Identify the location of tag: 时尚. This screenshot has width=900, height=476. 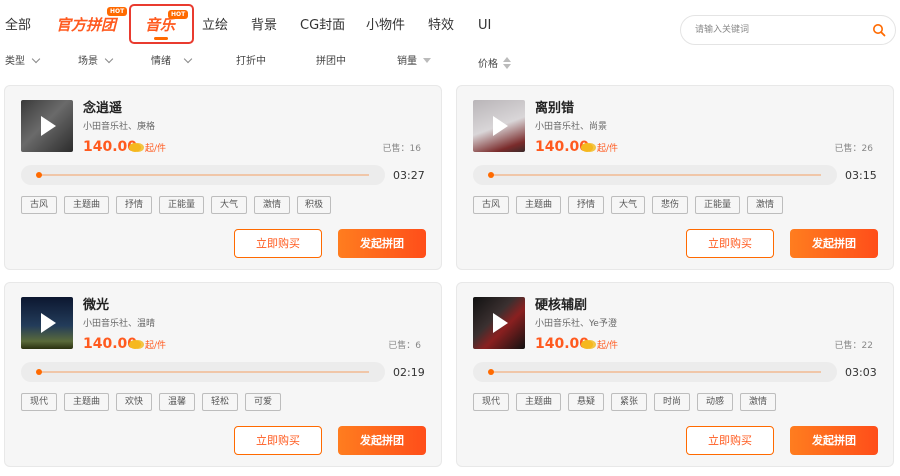
(672, 402).